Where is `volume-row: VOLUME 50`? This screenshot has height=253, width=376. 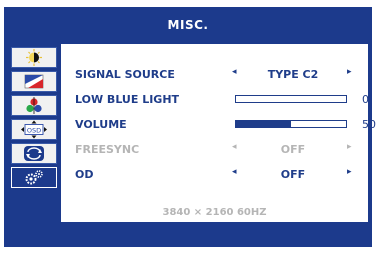 volume-row: VOLUME 50 is located at coordinates (225, 124).